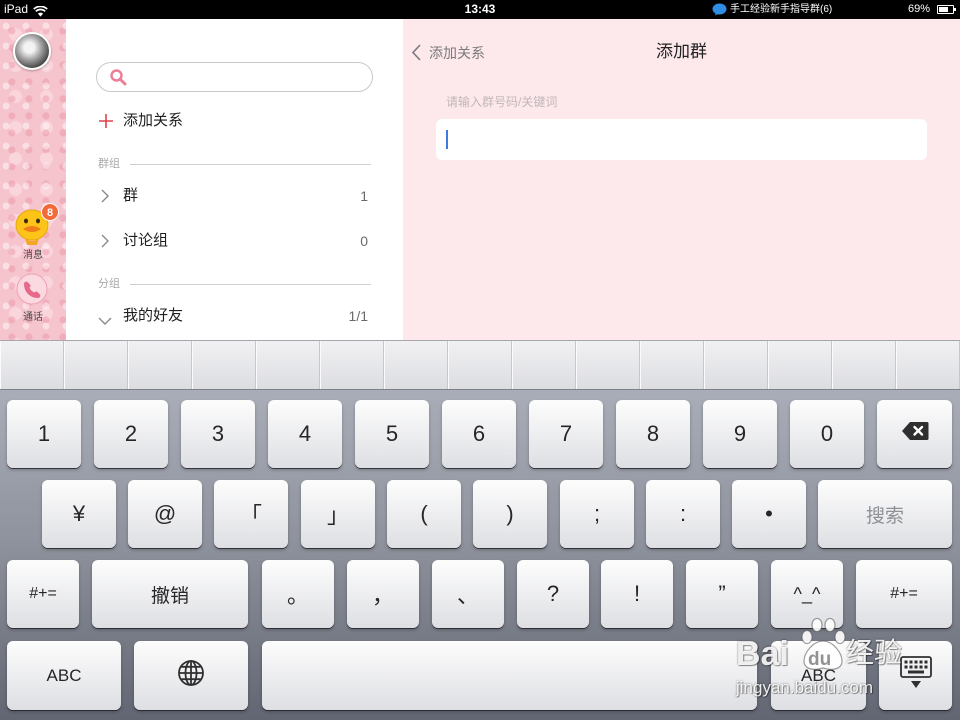  Describe the element at coordinates (153, 120) in the screenshot. I see `add-relation-label: 添加关系` at that location.